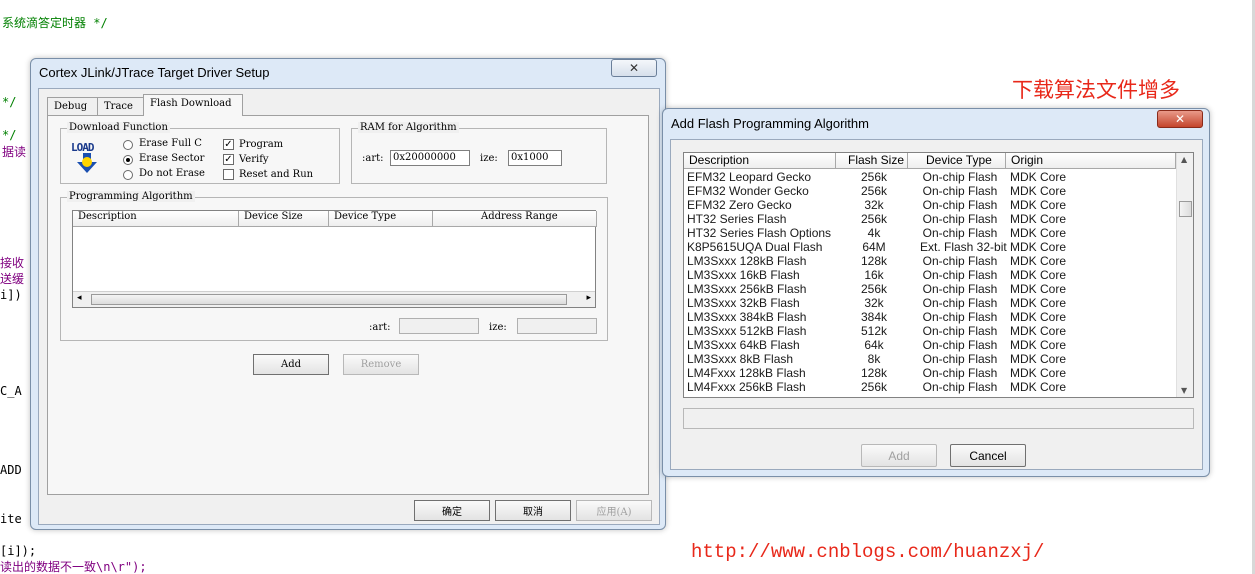 The image size is (1255, 574). What do you see at coordinates (614, 510) in the screenshot?
I see `apply-button: 应用(A)` at bounding box center [614, 510].